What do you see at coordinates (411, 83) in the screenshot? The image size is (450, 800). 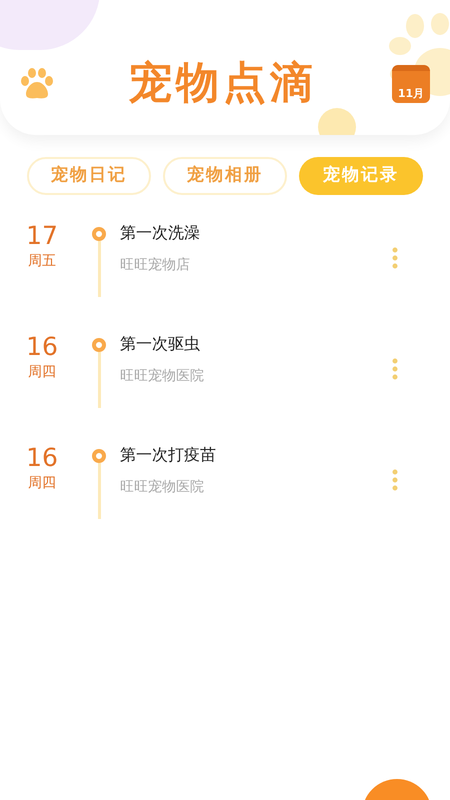 I see `calendar-button: 11月` at bounding box center [411, 83].